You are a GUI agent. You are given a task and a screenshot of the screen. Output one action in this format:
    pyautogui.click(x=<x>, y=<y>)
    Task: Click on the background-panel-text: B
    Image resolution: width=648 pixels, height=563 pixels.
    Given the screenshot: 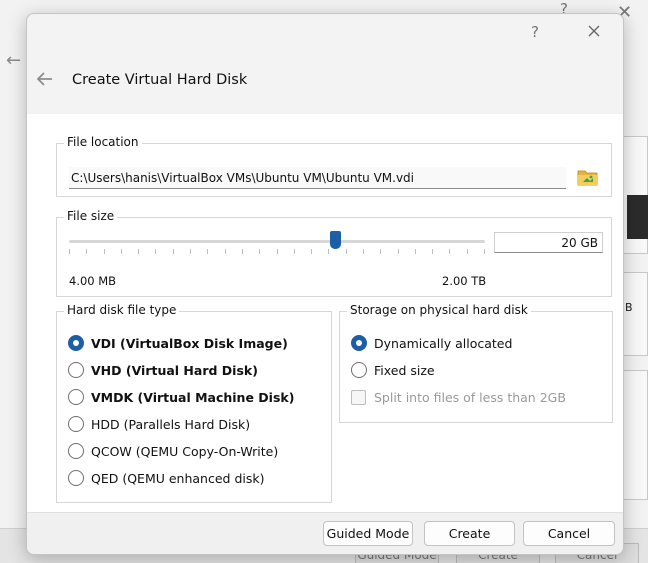 What is the action you would take?
    pyautogui.click(x=629, y=307)
    